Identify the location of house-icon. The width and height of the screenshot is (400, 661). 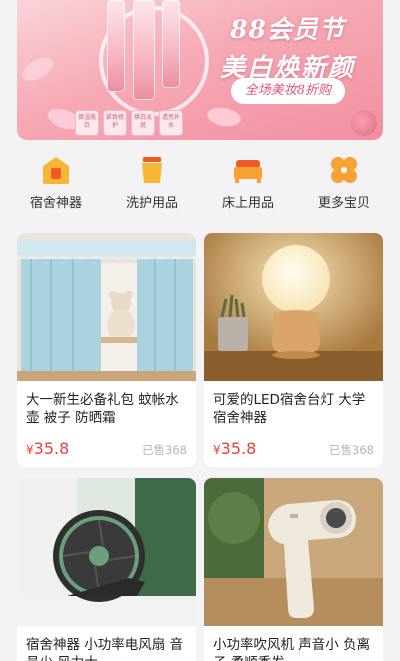
(56, 170).